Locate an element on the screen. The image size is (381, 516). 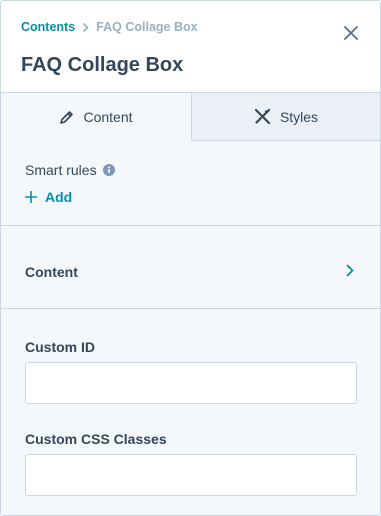
tab-styles: Styles is located at coordinates (286, 117).